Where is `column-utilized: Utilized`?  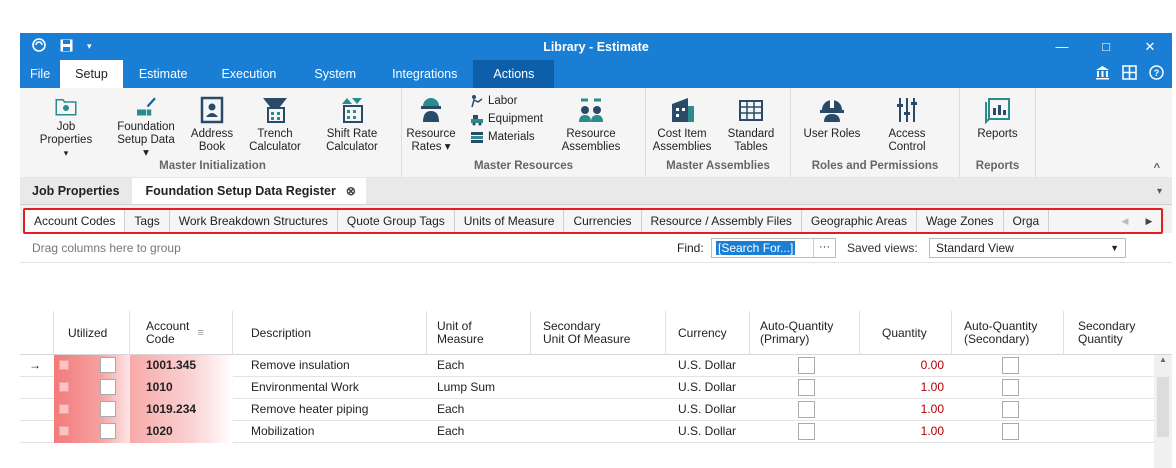 column-utilized: Utilized is located at coordinates (92, 333).